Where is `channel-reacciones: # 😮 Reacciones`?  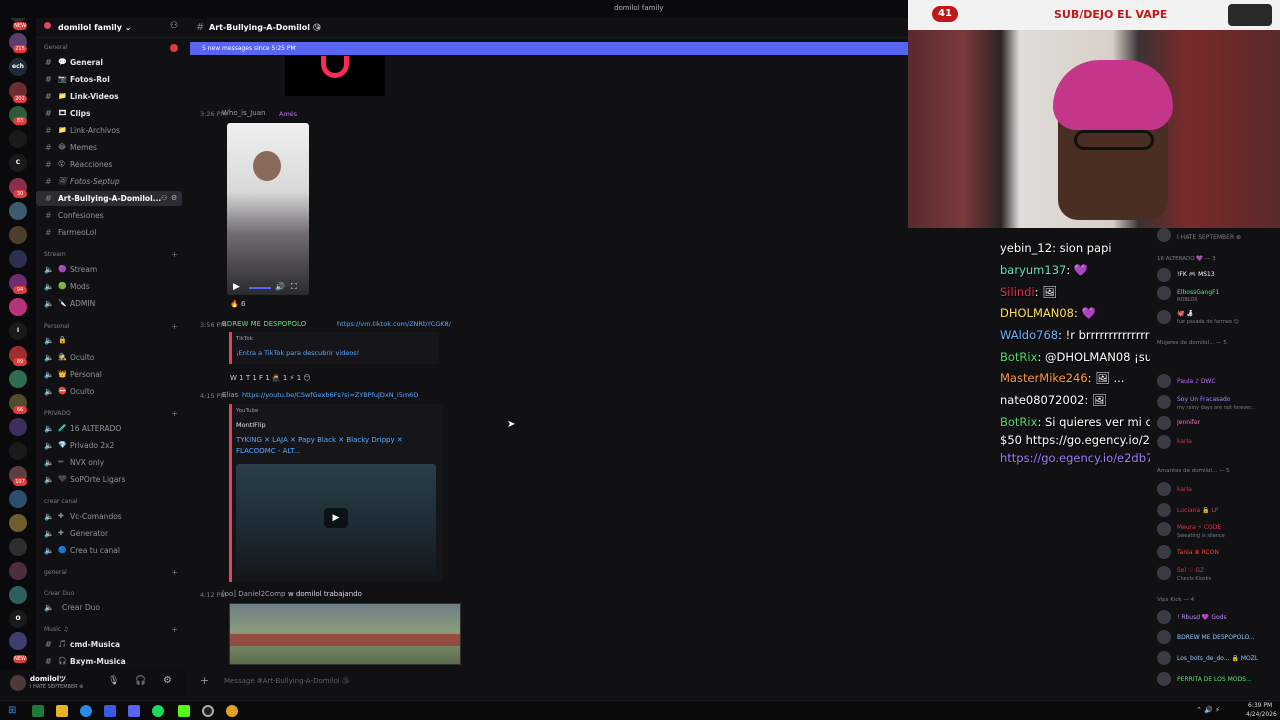 channel-reacciones: # 😮 Reacciones is located at coordinates (109, 164).